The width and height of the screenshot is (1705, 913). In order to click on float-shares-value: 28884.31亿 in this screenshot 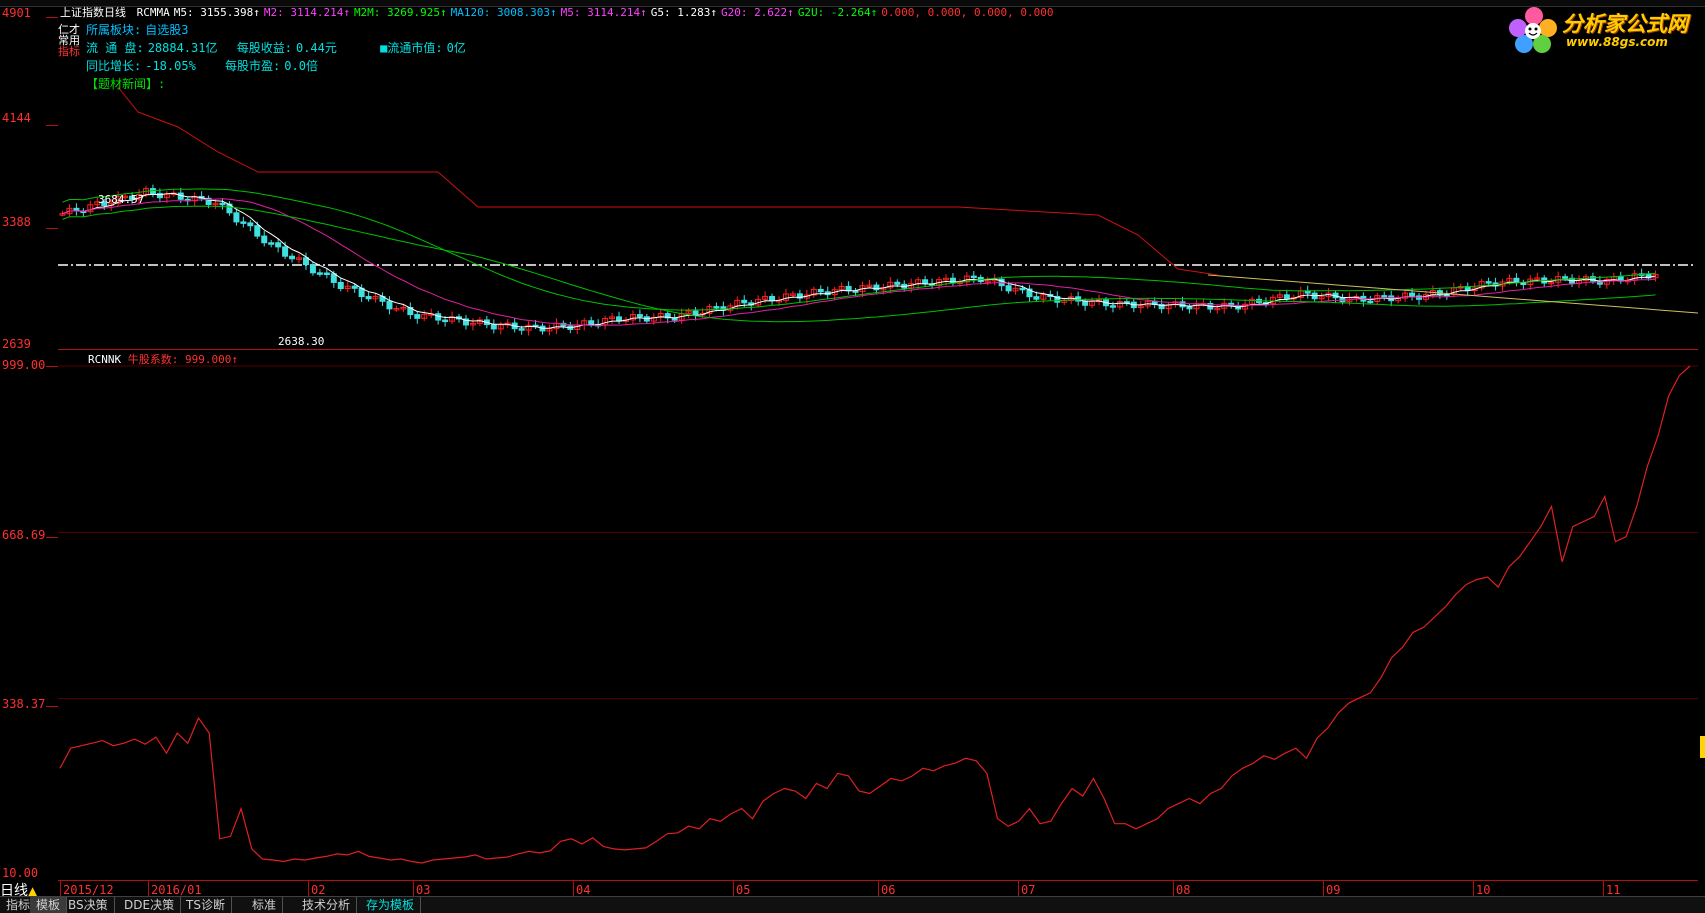, I will do `click(182, 48)`.